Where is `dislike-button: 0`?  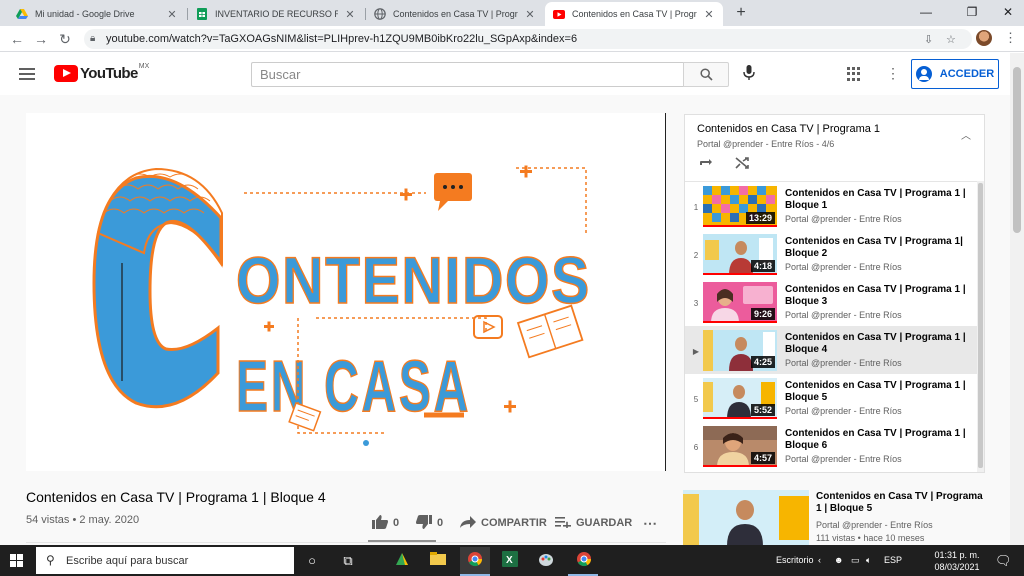 dislike-button: 0 is located at coordinates (429, 523).